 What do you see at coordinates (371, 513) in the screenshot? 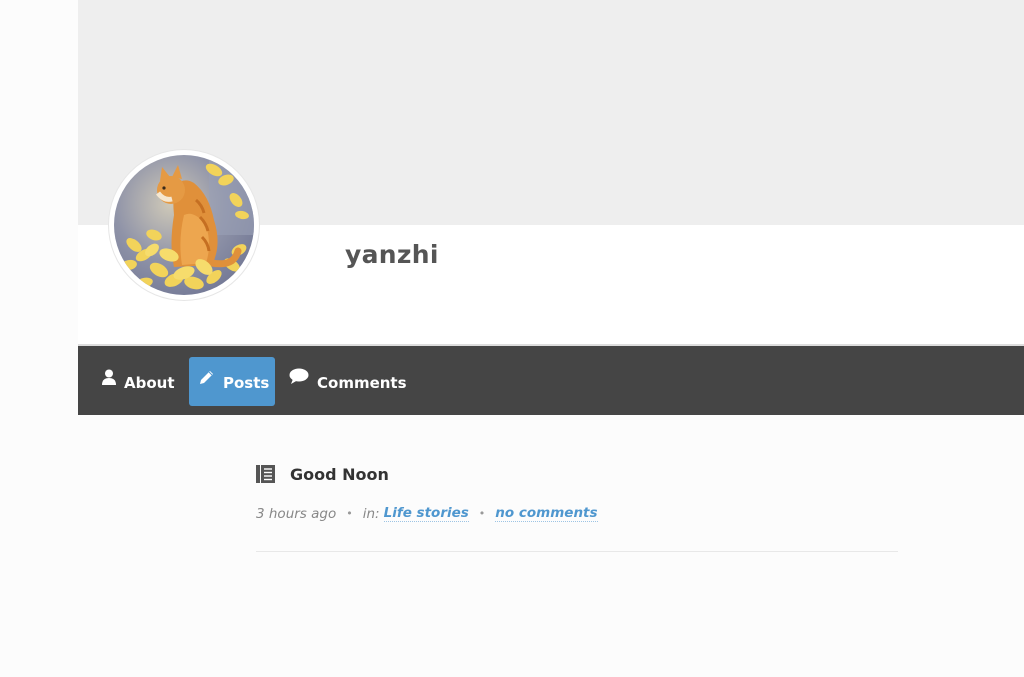
I see `post-category-label: in:` at bounding box center [371, 513].